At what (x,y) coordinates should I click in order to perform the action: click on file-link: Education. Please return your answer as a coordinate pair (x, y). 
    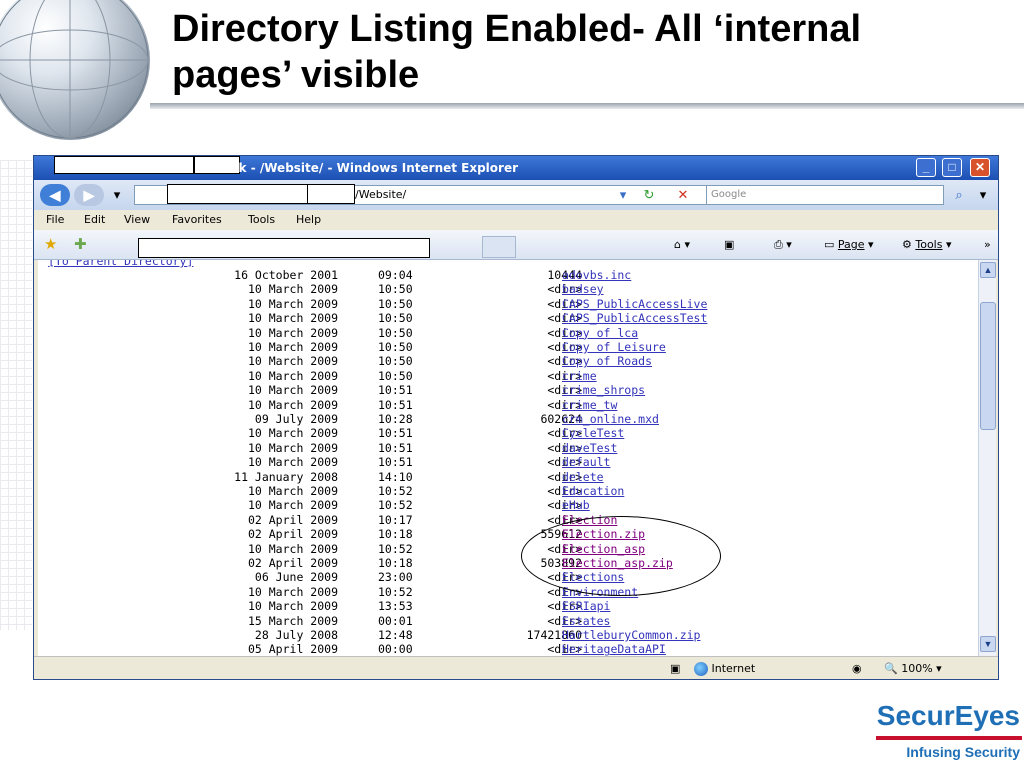
    Looking at the image, I should click on (593, 491).